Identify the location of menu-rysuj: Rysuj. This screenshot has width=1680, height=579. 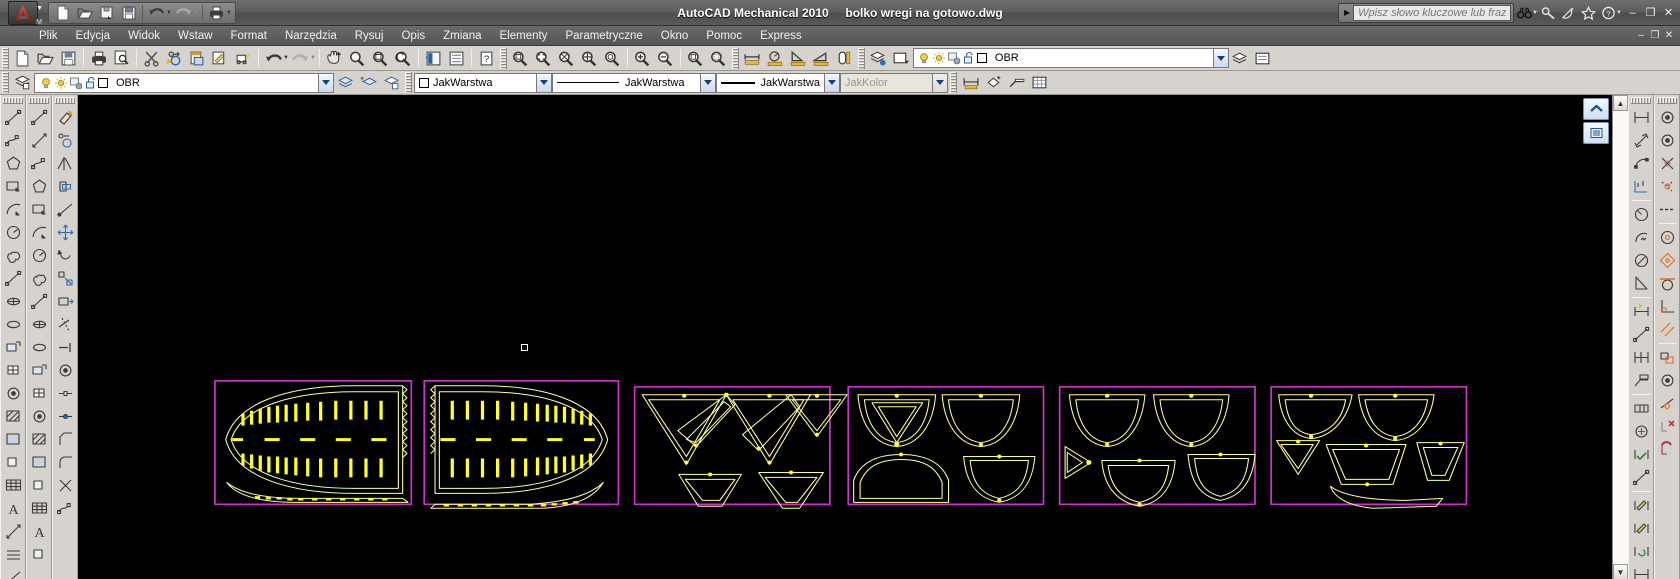
(369, 36).